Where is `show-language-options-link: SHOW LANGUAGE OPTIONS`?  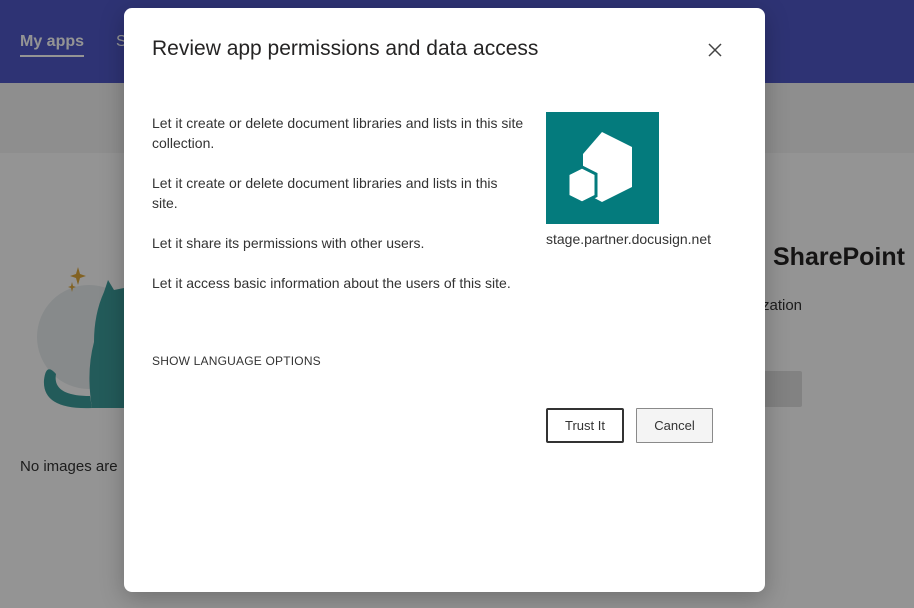 show-language-options-link: SHOW LANGUAGE OPTIONS is located at coordinates (236, 361).